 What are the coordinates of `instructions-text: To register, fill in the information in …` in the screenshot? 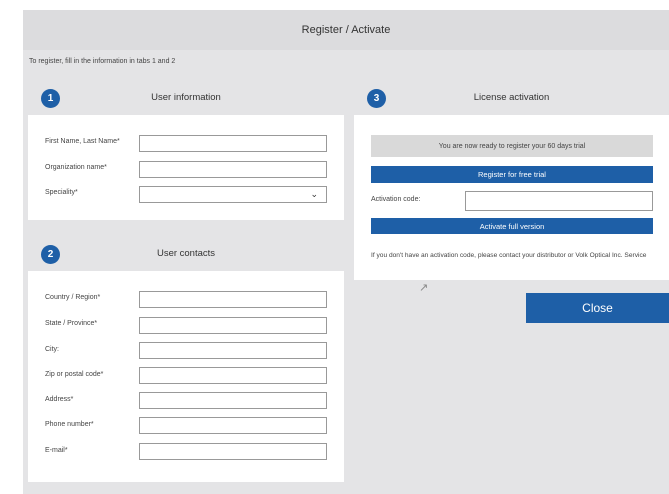 It's located at (102, 61).